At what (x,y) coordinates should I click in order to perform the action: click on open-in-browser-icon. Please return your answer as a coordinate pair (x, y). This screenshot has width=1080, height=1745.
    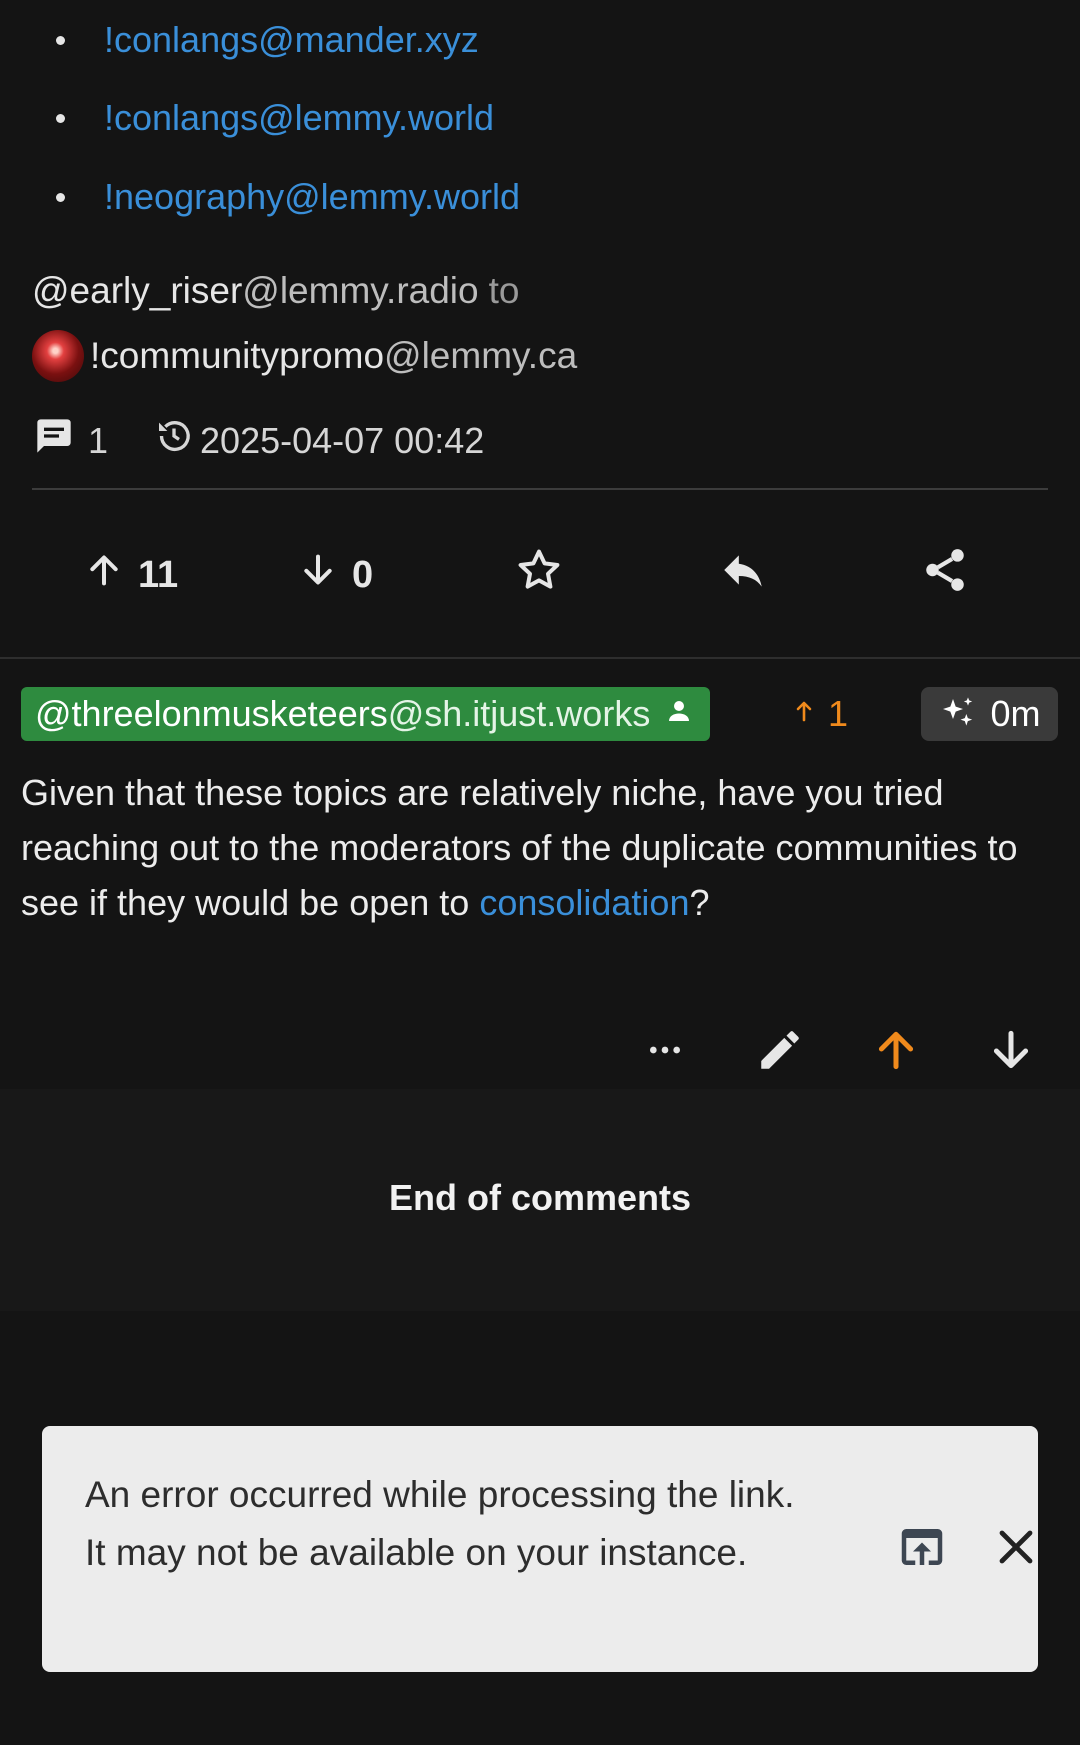
    Looking at the image, I should click on (922, 1549).